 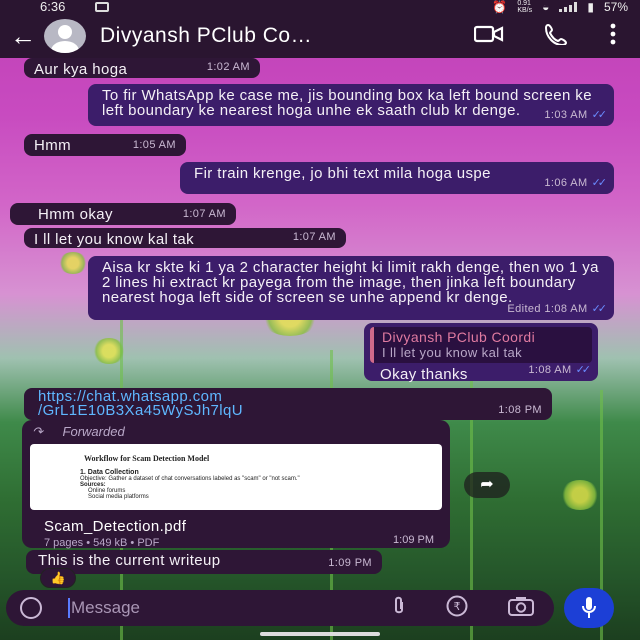 What do you see at coordinates (115, 526) in the screenshot?
I see `document-name: Scam_Detection.pdf` at bounding box center [115, 526].